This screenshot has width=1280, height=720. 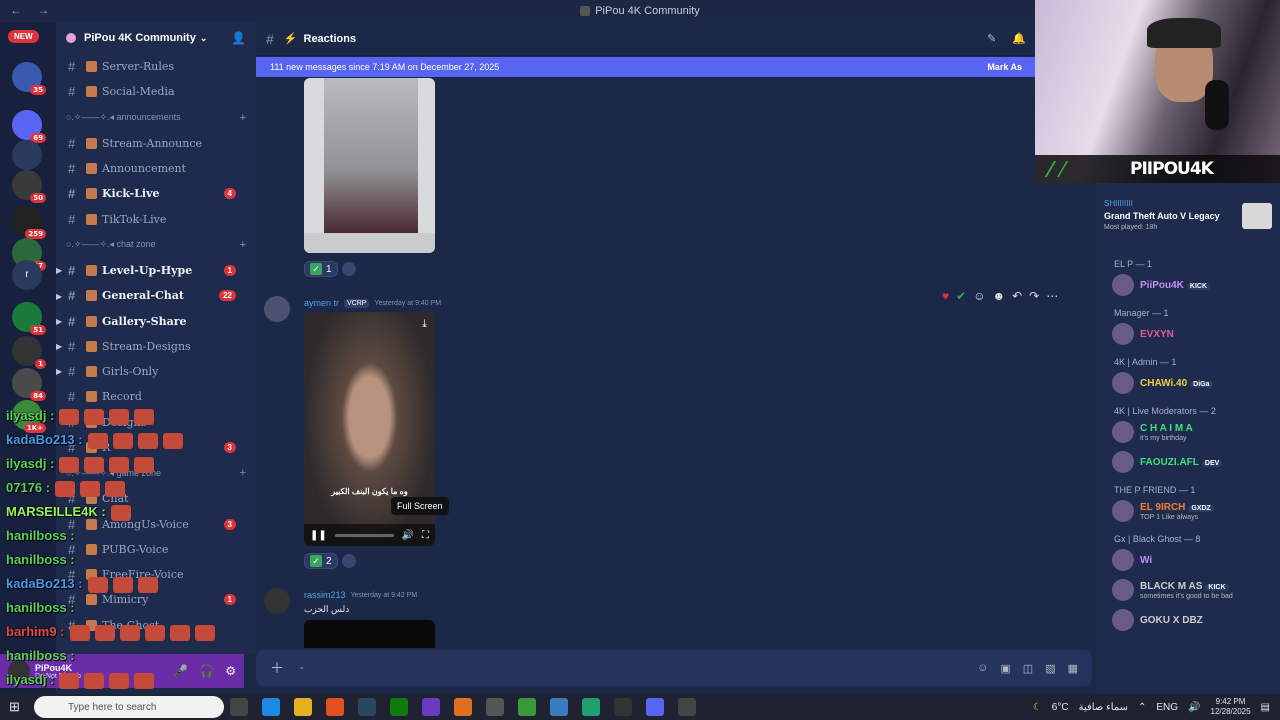 What do you see at coordinates (1034, 296) in the screenshot?
I see `forward-icon: ↷` at bounding box center [1034, 296].